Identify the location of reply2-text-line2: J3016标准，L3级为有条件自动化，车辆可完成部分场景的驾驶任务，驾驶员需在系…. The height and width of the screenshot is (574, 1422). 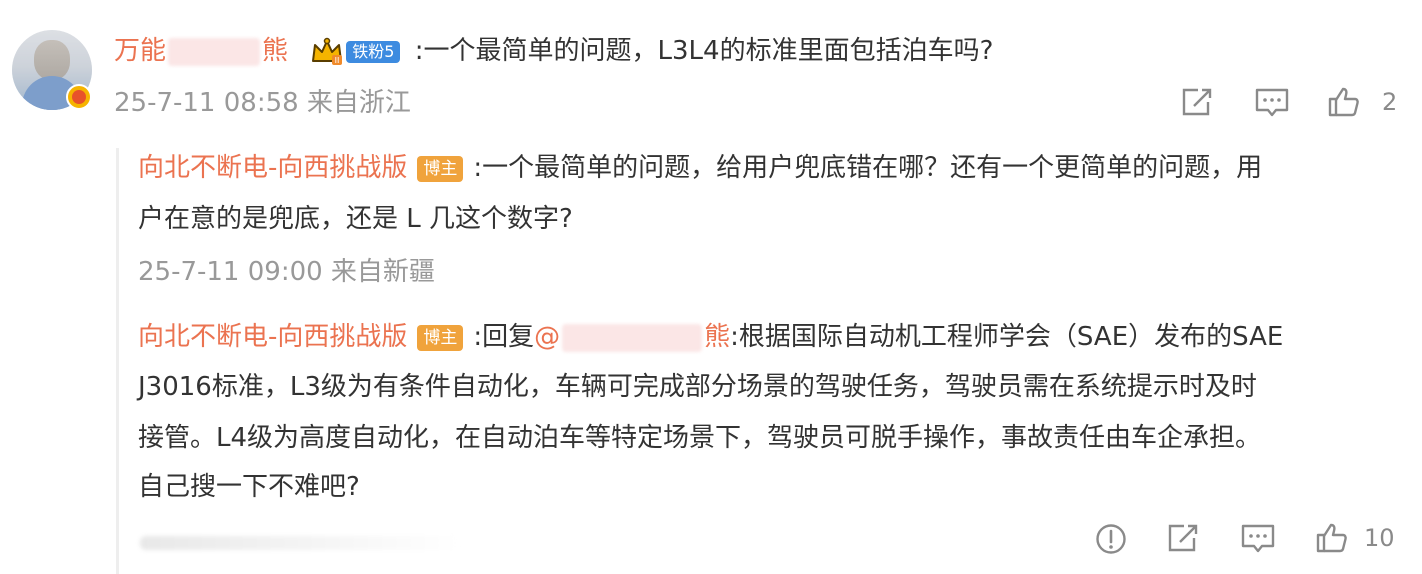
(697, 387).